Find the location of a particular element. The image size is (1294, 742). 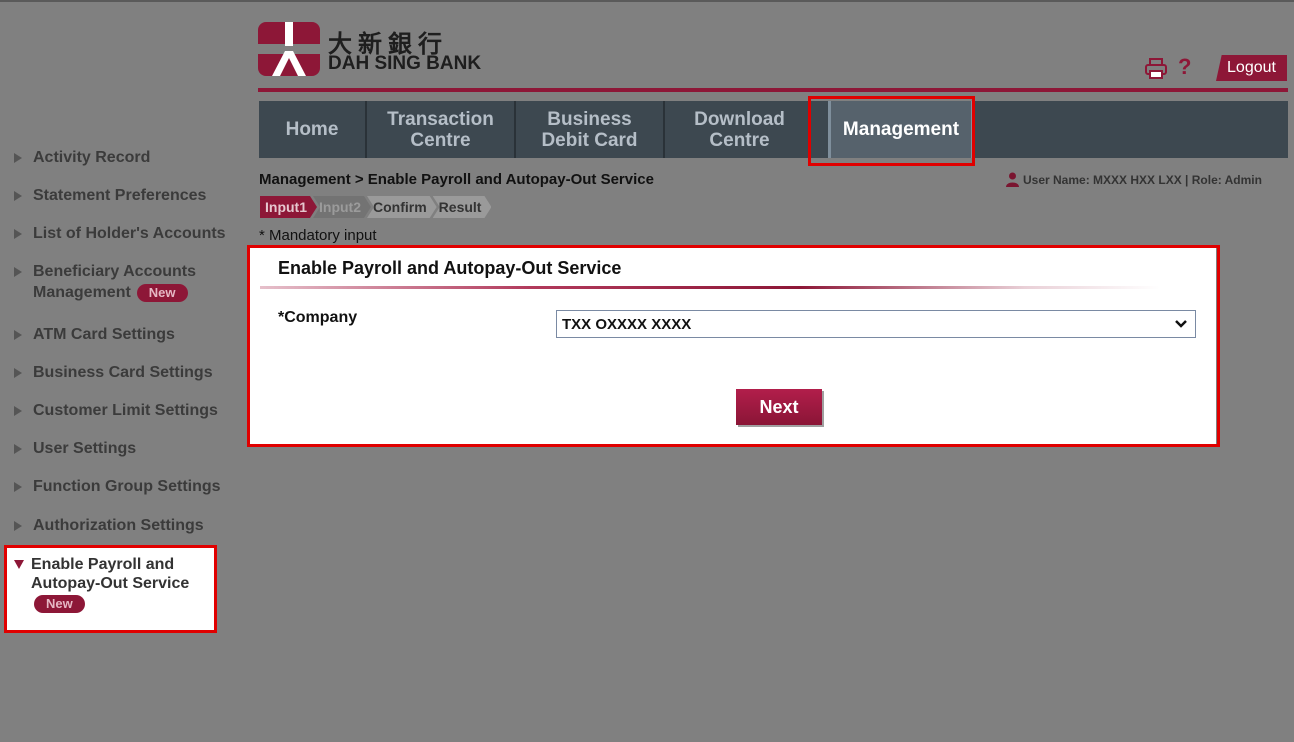

sidebar-item-authorization-settings: Authorization Settings is located at coordinates (124, 525).